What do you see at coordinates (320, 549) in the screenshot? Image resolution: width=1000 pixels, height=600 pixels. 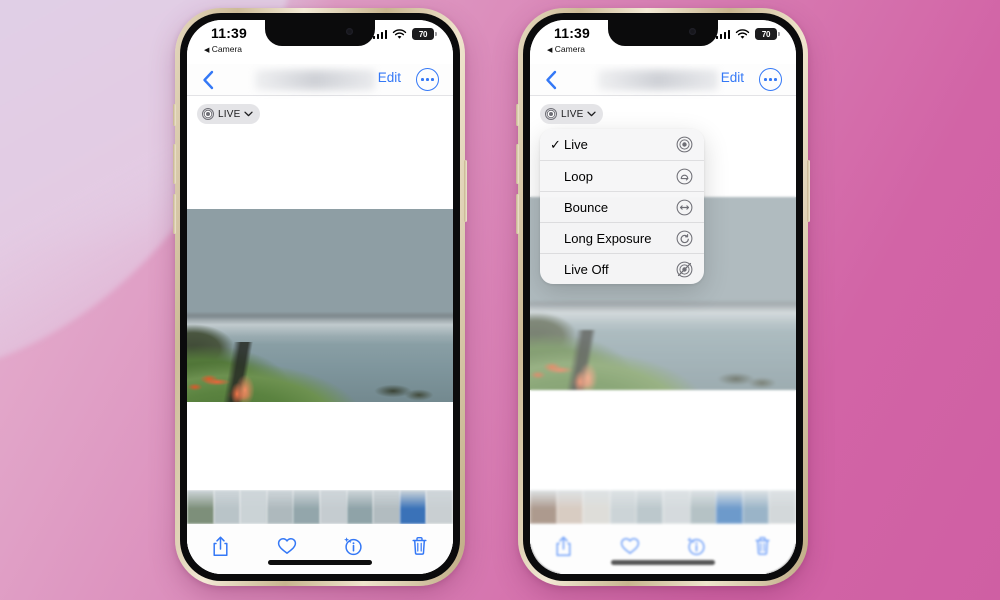 I see `bottom-toolbar` at bounding box center [320, 549].